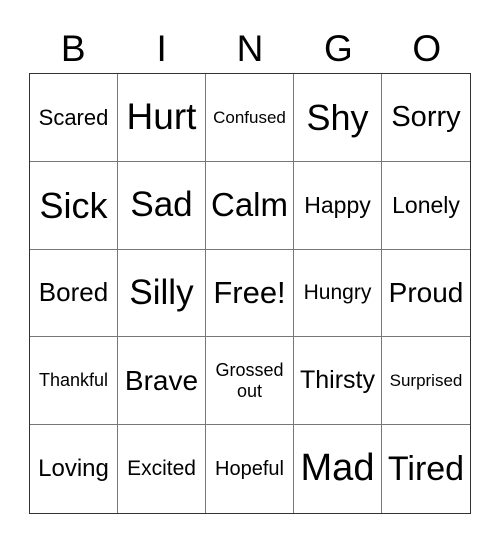 This screenshot has width=500, height=544. What do you see at coordinates (426, 118) in the screenshot?
I see `bingo-cell: Sorry` at bounding box center [426, 118].